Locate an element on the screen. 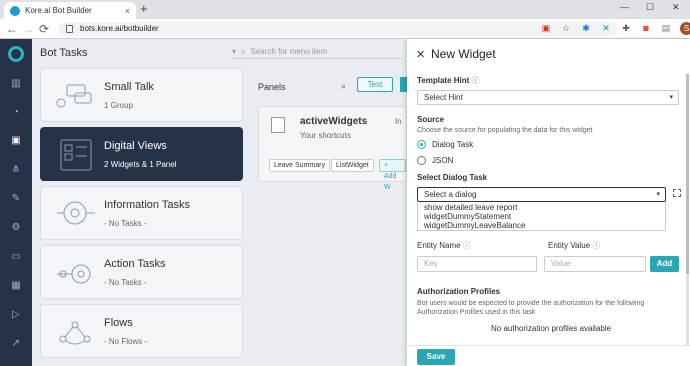  card-title: Flows is located at coordinates (118, 323).